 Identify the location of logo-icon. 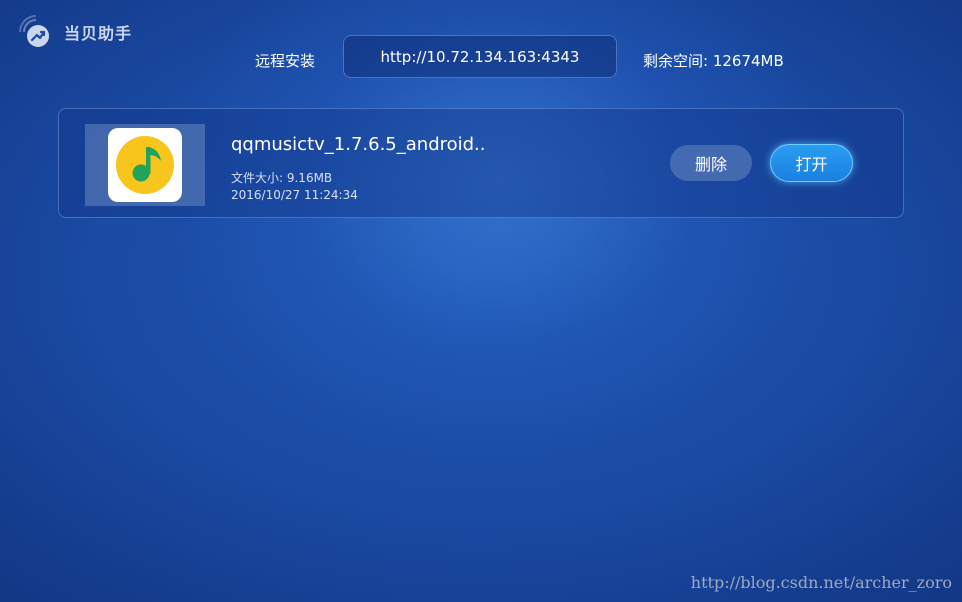
(34, 31).